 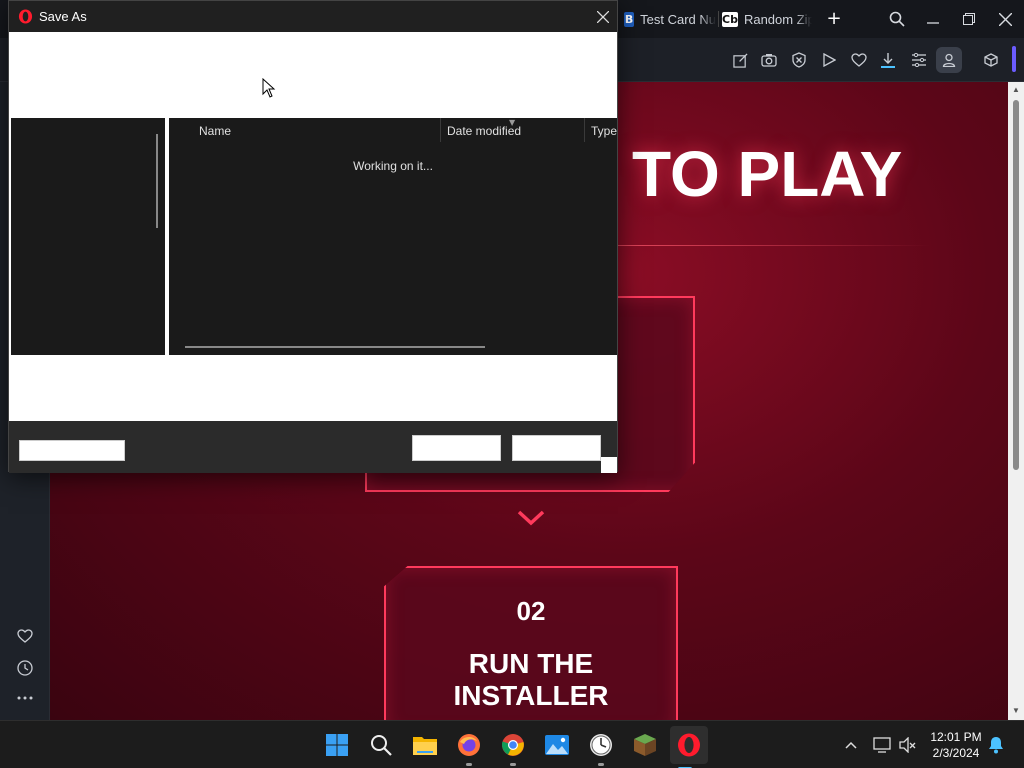 I want to click on tab-random-zip: Cb Random Zip, so click(x=767, y=19).